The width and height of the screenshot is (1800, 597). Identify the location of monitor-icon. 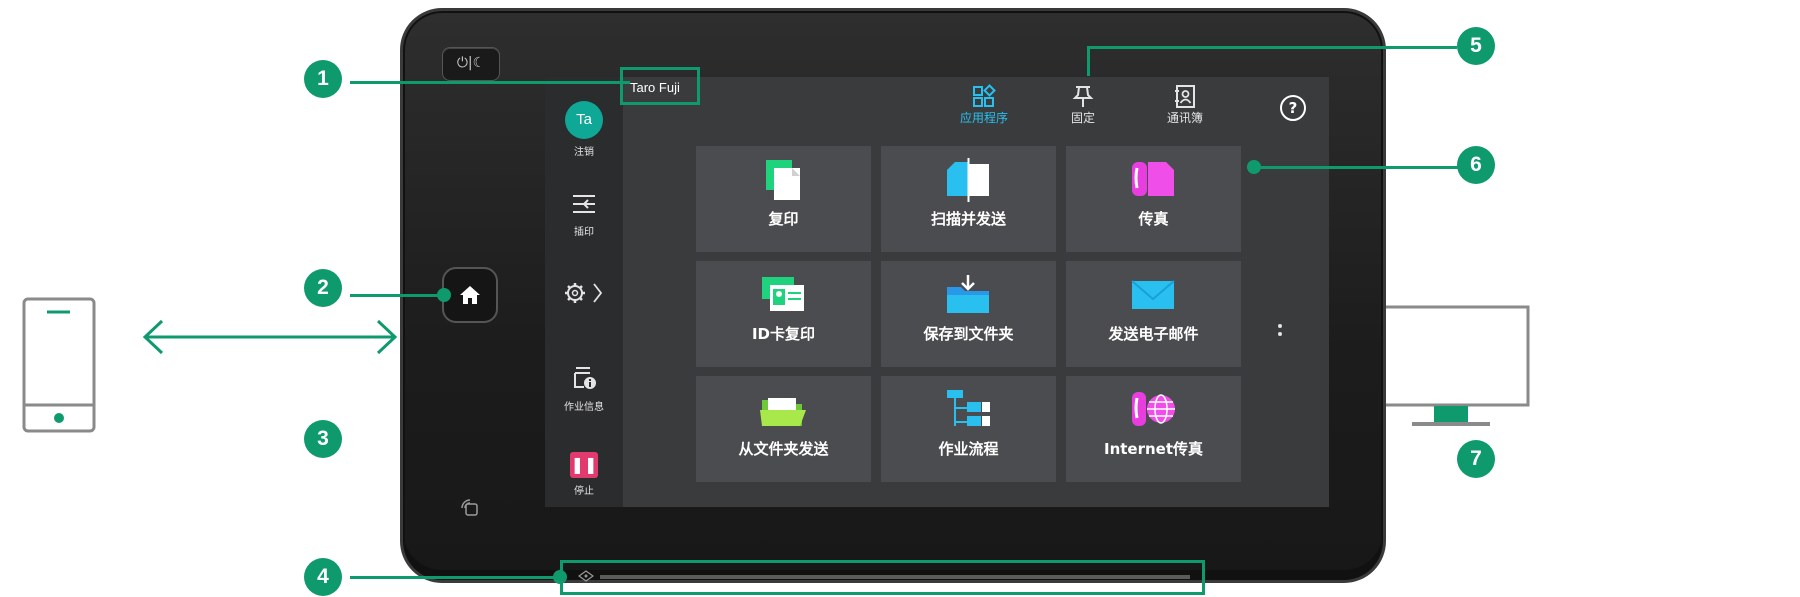
(1451, 365).